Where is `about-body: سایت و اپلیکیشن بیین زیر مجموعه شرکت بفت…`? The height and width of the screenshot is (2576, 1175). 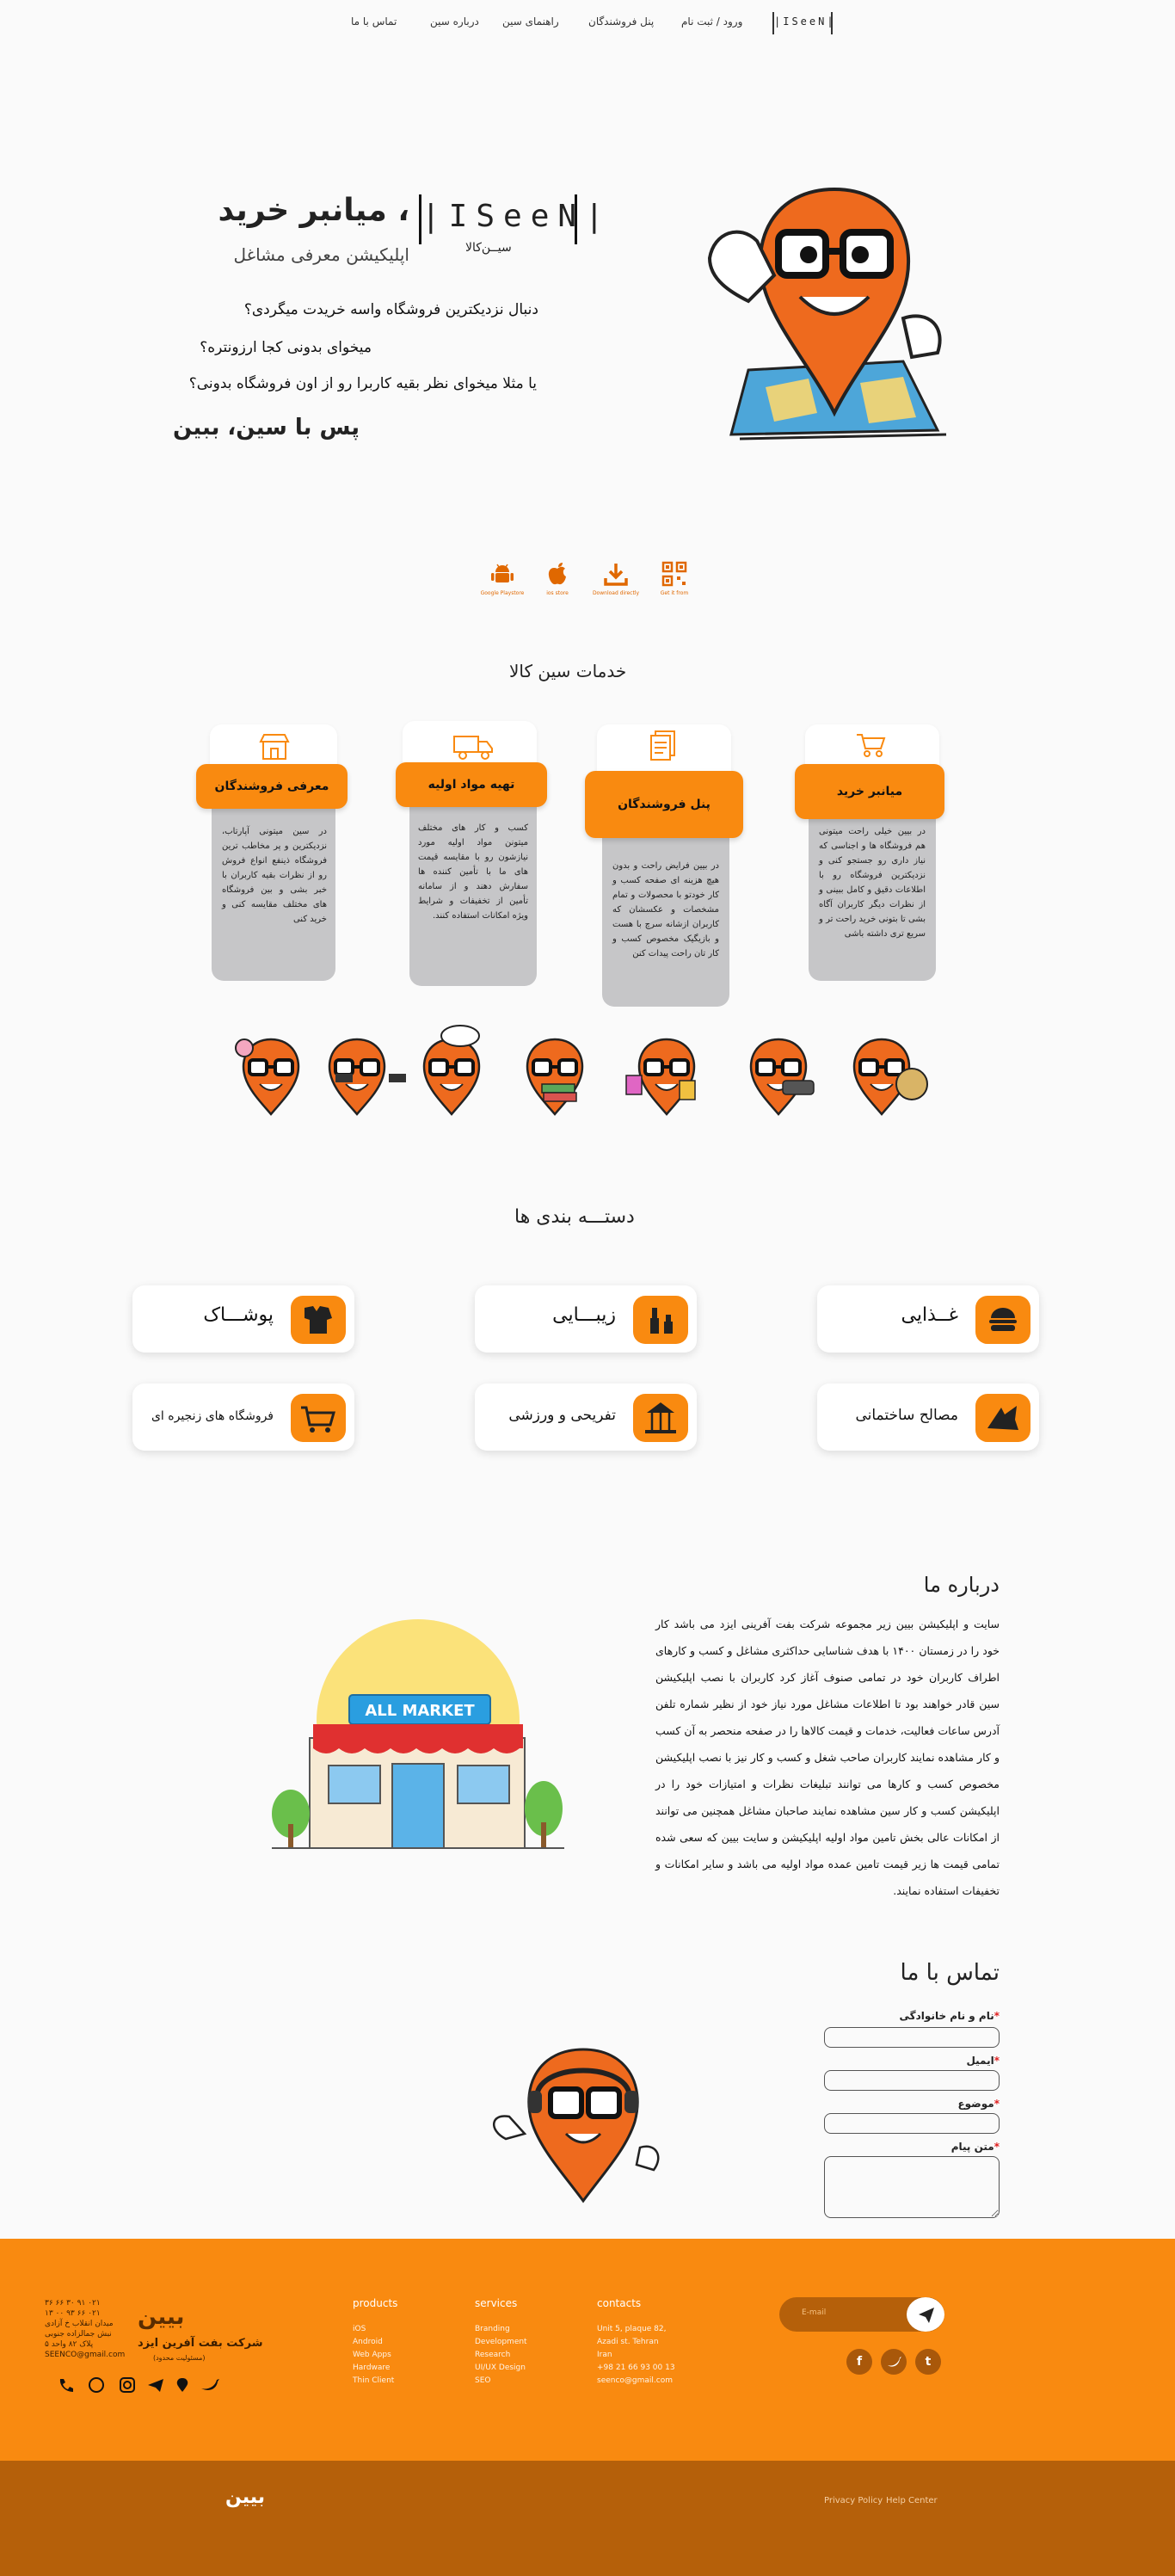 about-body: سایت و اپلیکیشن بیین زیر مجموعه شرکت بفت… is located at coordinates (827, 1758).